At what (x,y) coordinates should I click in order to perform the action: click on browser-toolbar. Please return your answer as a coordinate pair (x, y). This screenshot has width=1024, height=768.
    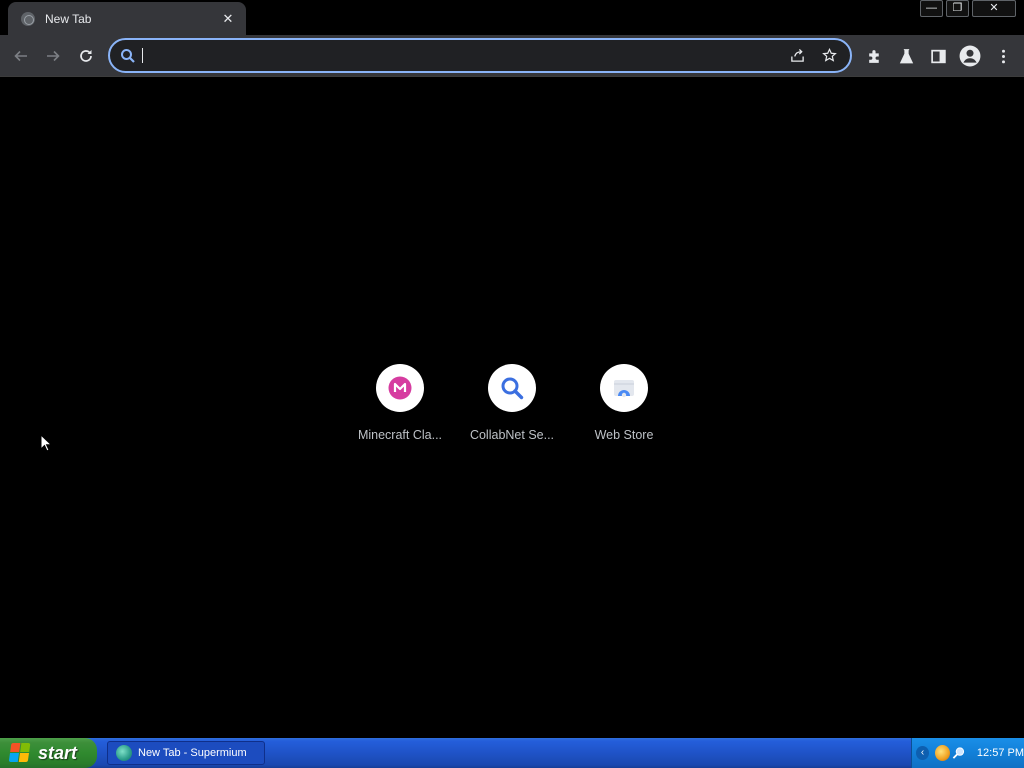
    Looking at the image, I should click on (512, 56).